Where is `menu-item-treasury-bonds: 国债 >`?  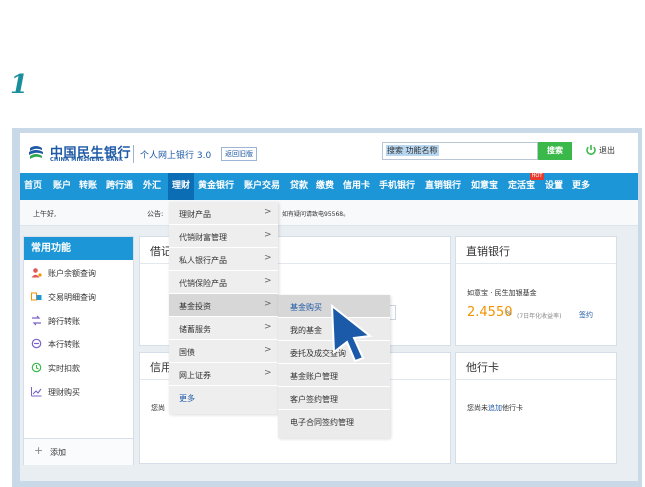
menu-item-treasury-bonds: 国债 > is located at coordinates (223, 351).